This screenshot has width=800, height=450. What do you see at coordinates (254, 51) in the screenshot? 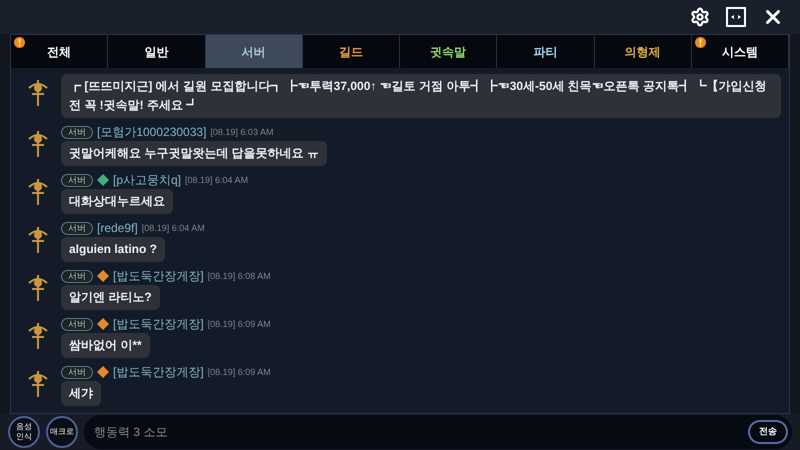
I see `channel-tab: 서버` at bounding box center [254, 51].